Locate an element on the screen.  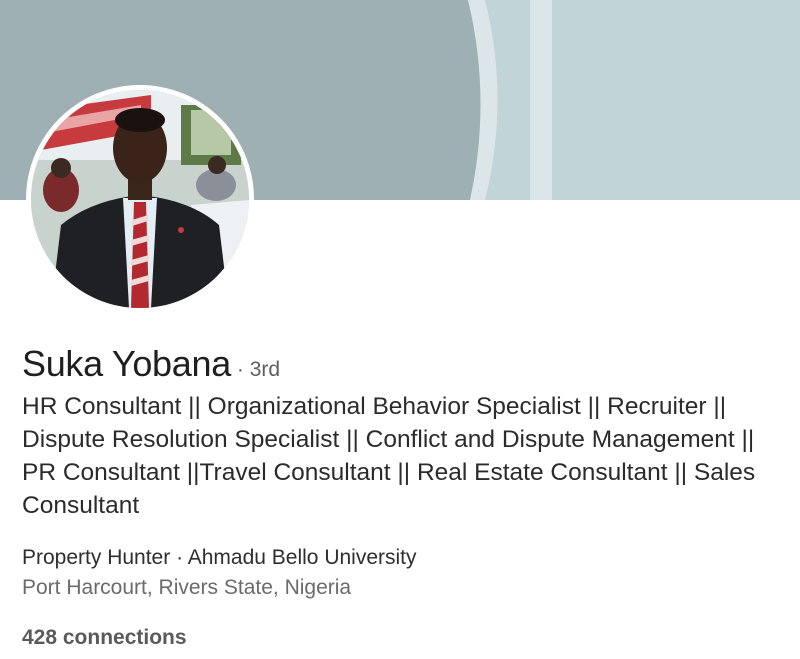
connections-link: 428 connections is located at coordinates (104, 638).